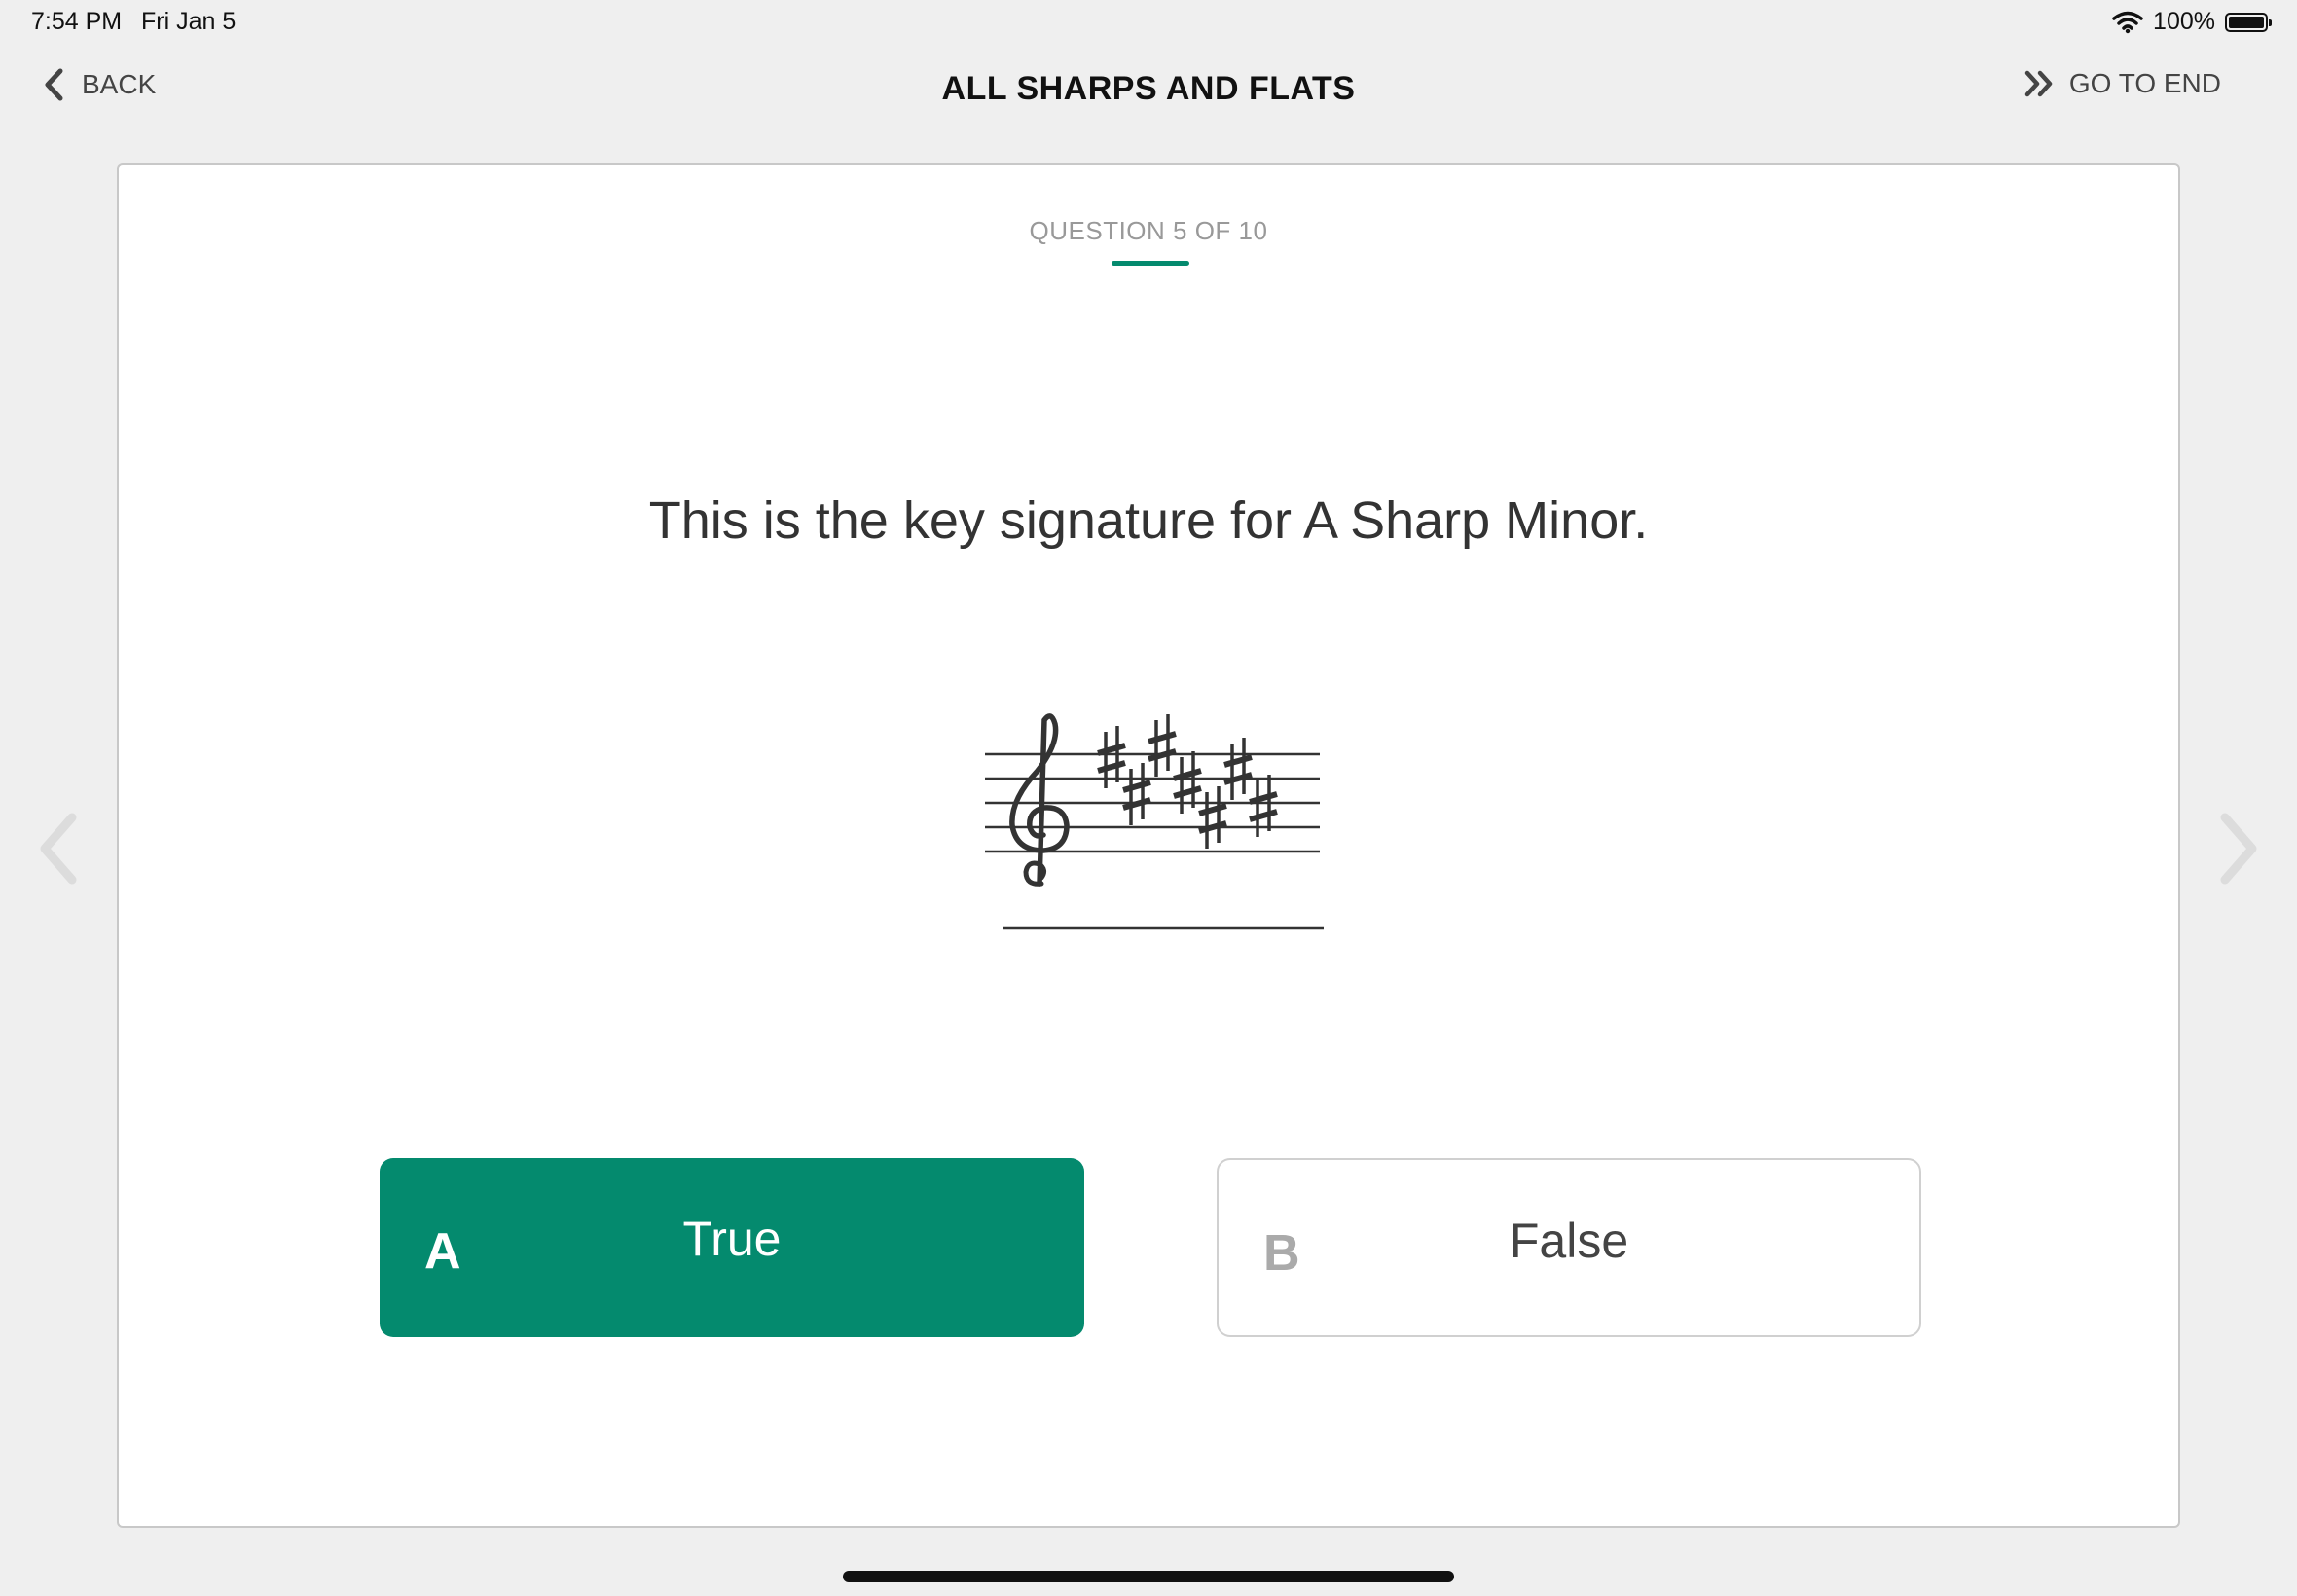 The width and height of the screenshot is (2297, 1596). I want to click on chevron-right-icon, so click(2238, 849).